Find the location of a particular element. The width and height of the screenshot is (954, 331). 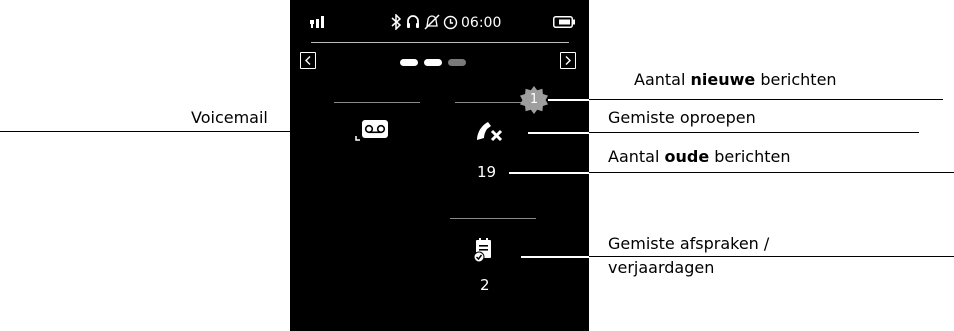

next-page-button is located at coordinates (568, 60).